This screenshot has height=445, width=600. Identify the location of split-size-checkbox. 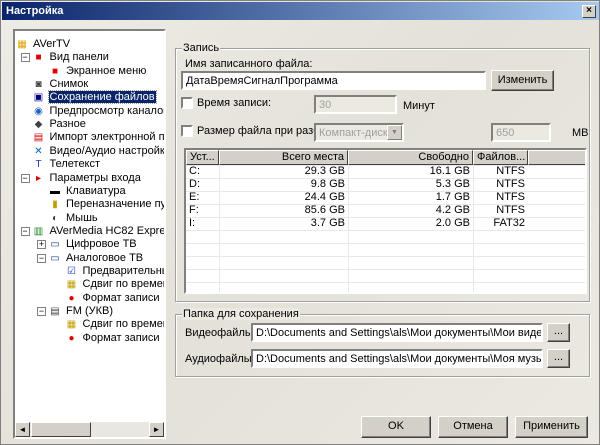
(187, 131).